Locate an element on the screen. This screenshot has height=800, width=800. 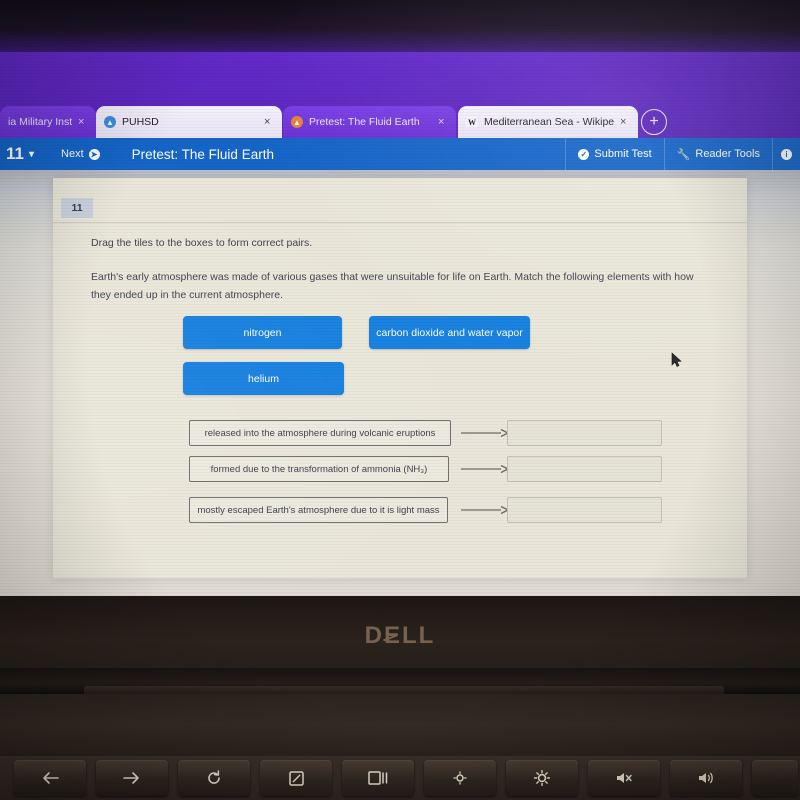
reload-icon is located at coordinates (214, 778).